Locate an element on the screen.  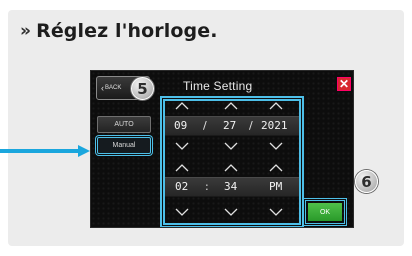
heading-text: Réglez l'horloge. is located at coordinates (127, 31).